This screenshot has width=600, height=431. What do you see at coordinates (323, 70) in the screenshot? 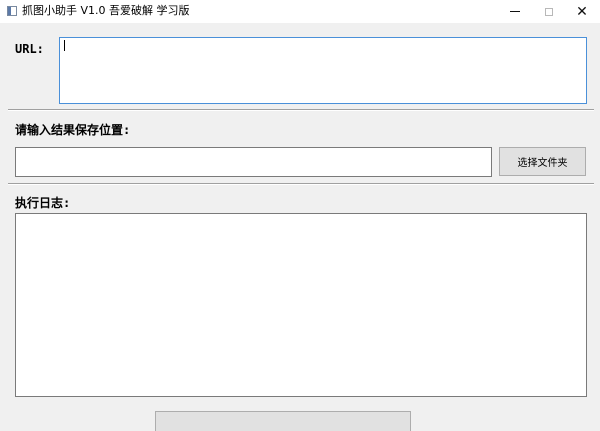
I see `url-input` at bounding box center [323, 70].